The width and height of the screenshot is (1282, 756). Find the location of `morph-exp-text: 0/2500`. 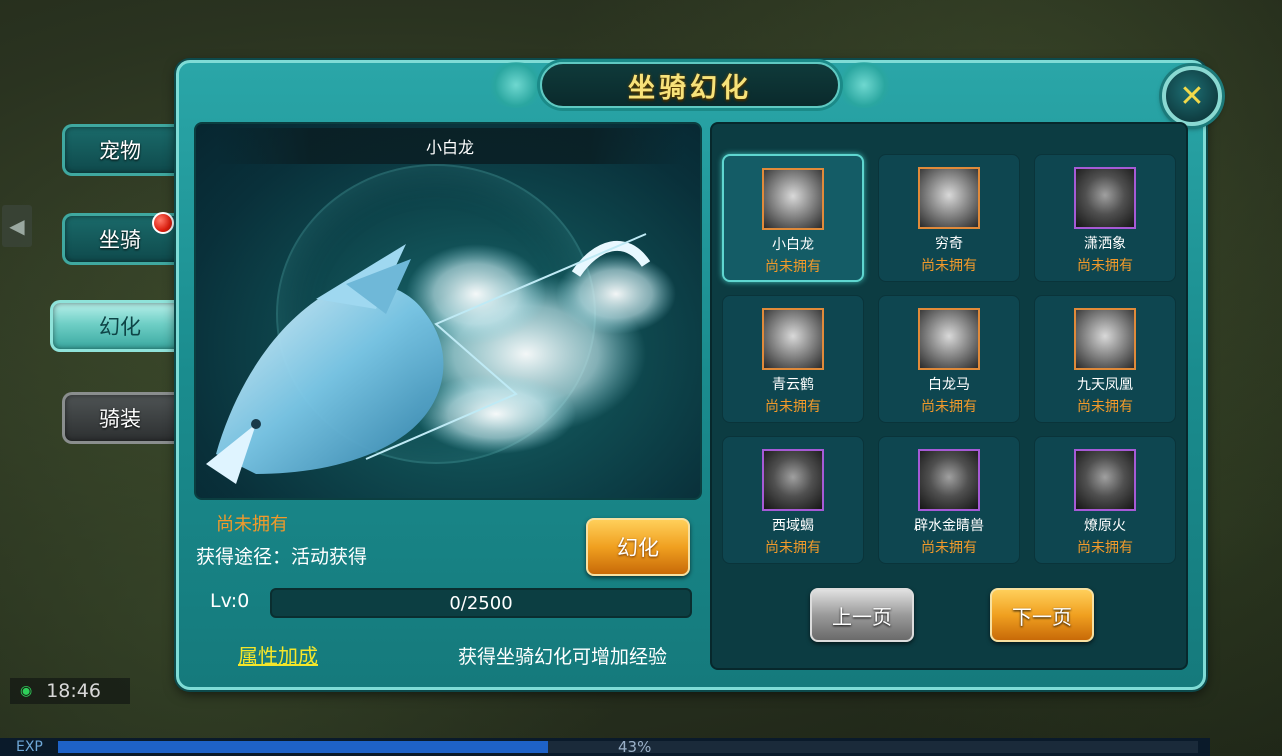

morph-exp-text: 0/2500 is located at coordinates (481, 603).